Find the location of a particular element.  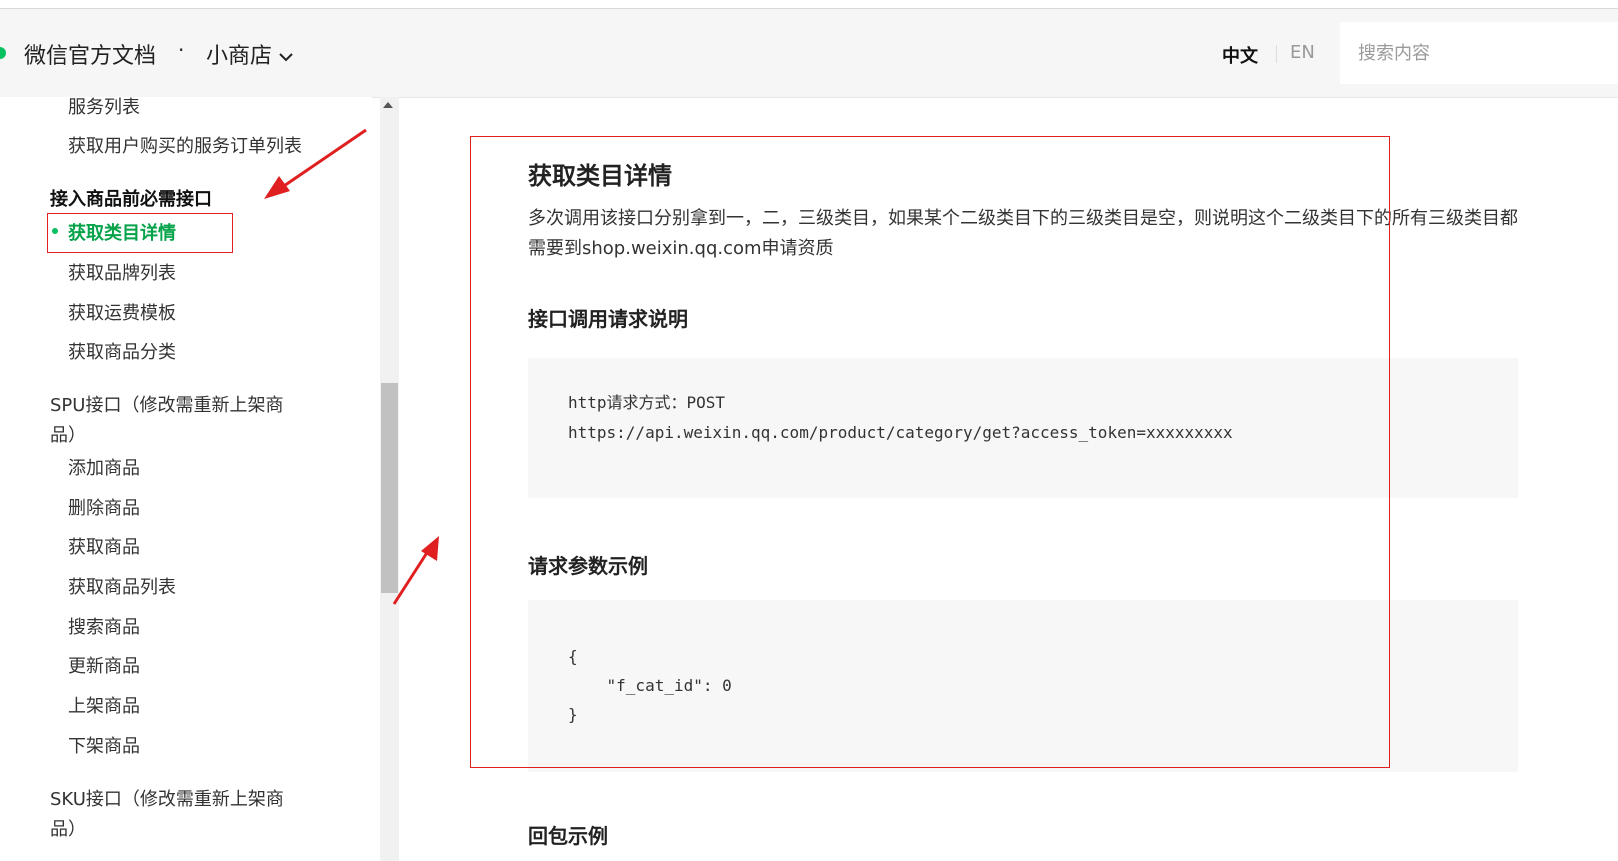

chevron-down-icon is located at coordinates (286, 57).